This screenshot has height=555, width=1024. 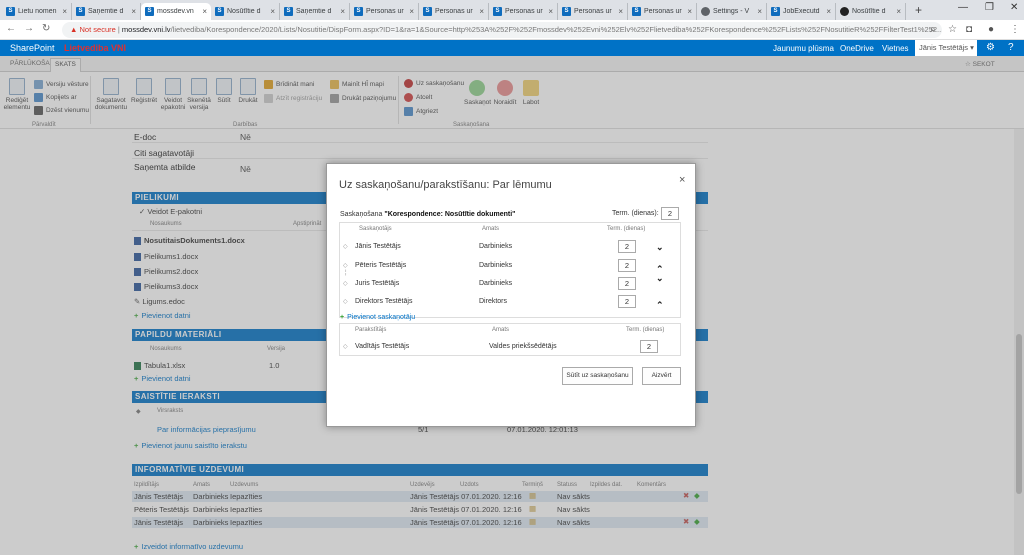 I want to click on back-icon: ←, so click(x=11, y=28).